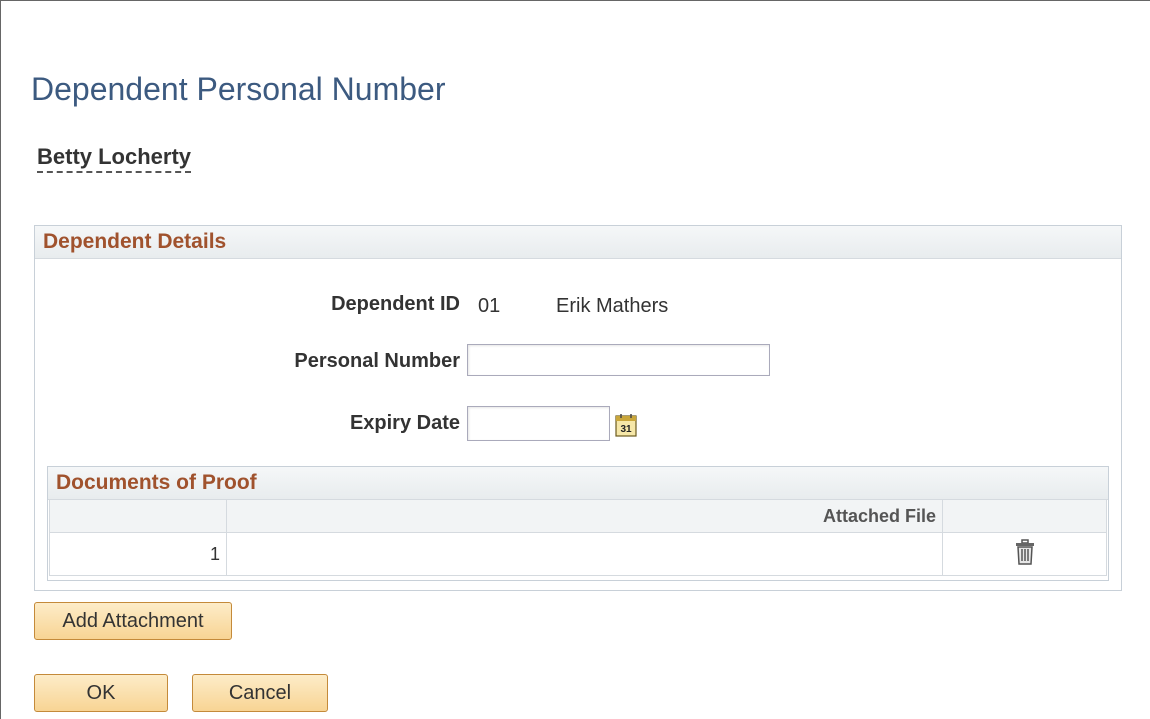 The image size is (1150, 719). Describe the element at coordinates (260, 693) in the screenshot. I see `cancel-button: Cancel` at that location.